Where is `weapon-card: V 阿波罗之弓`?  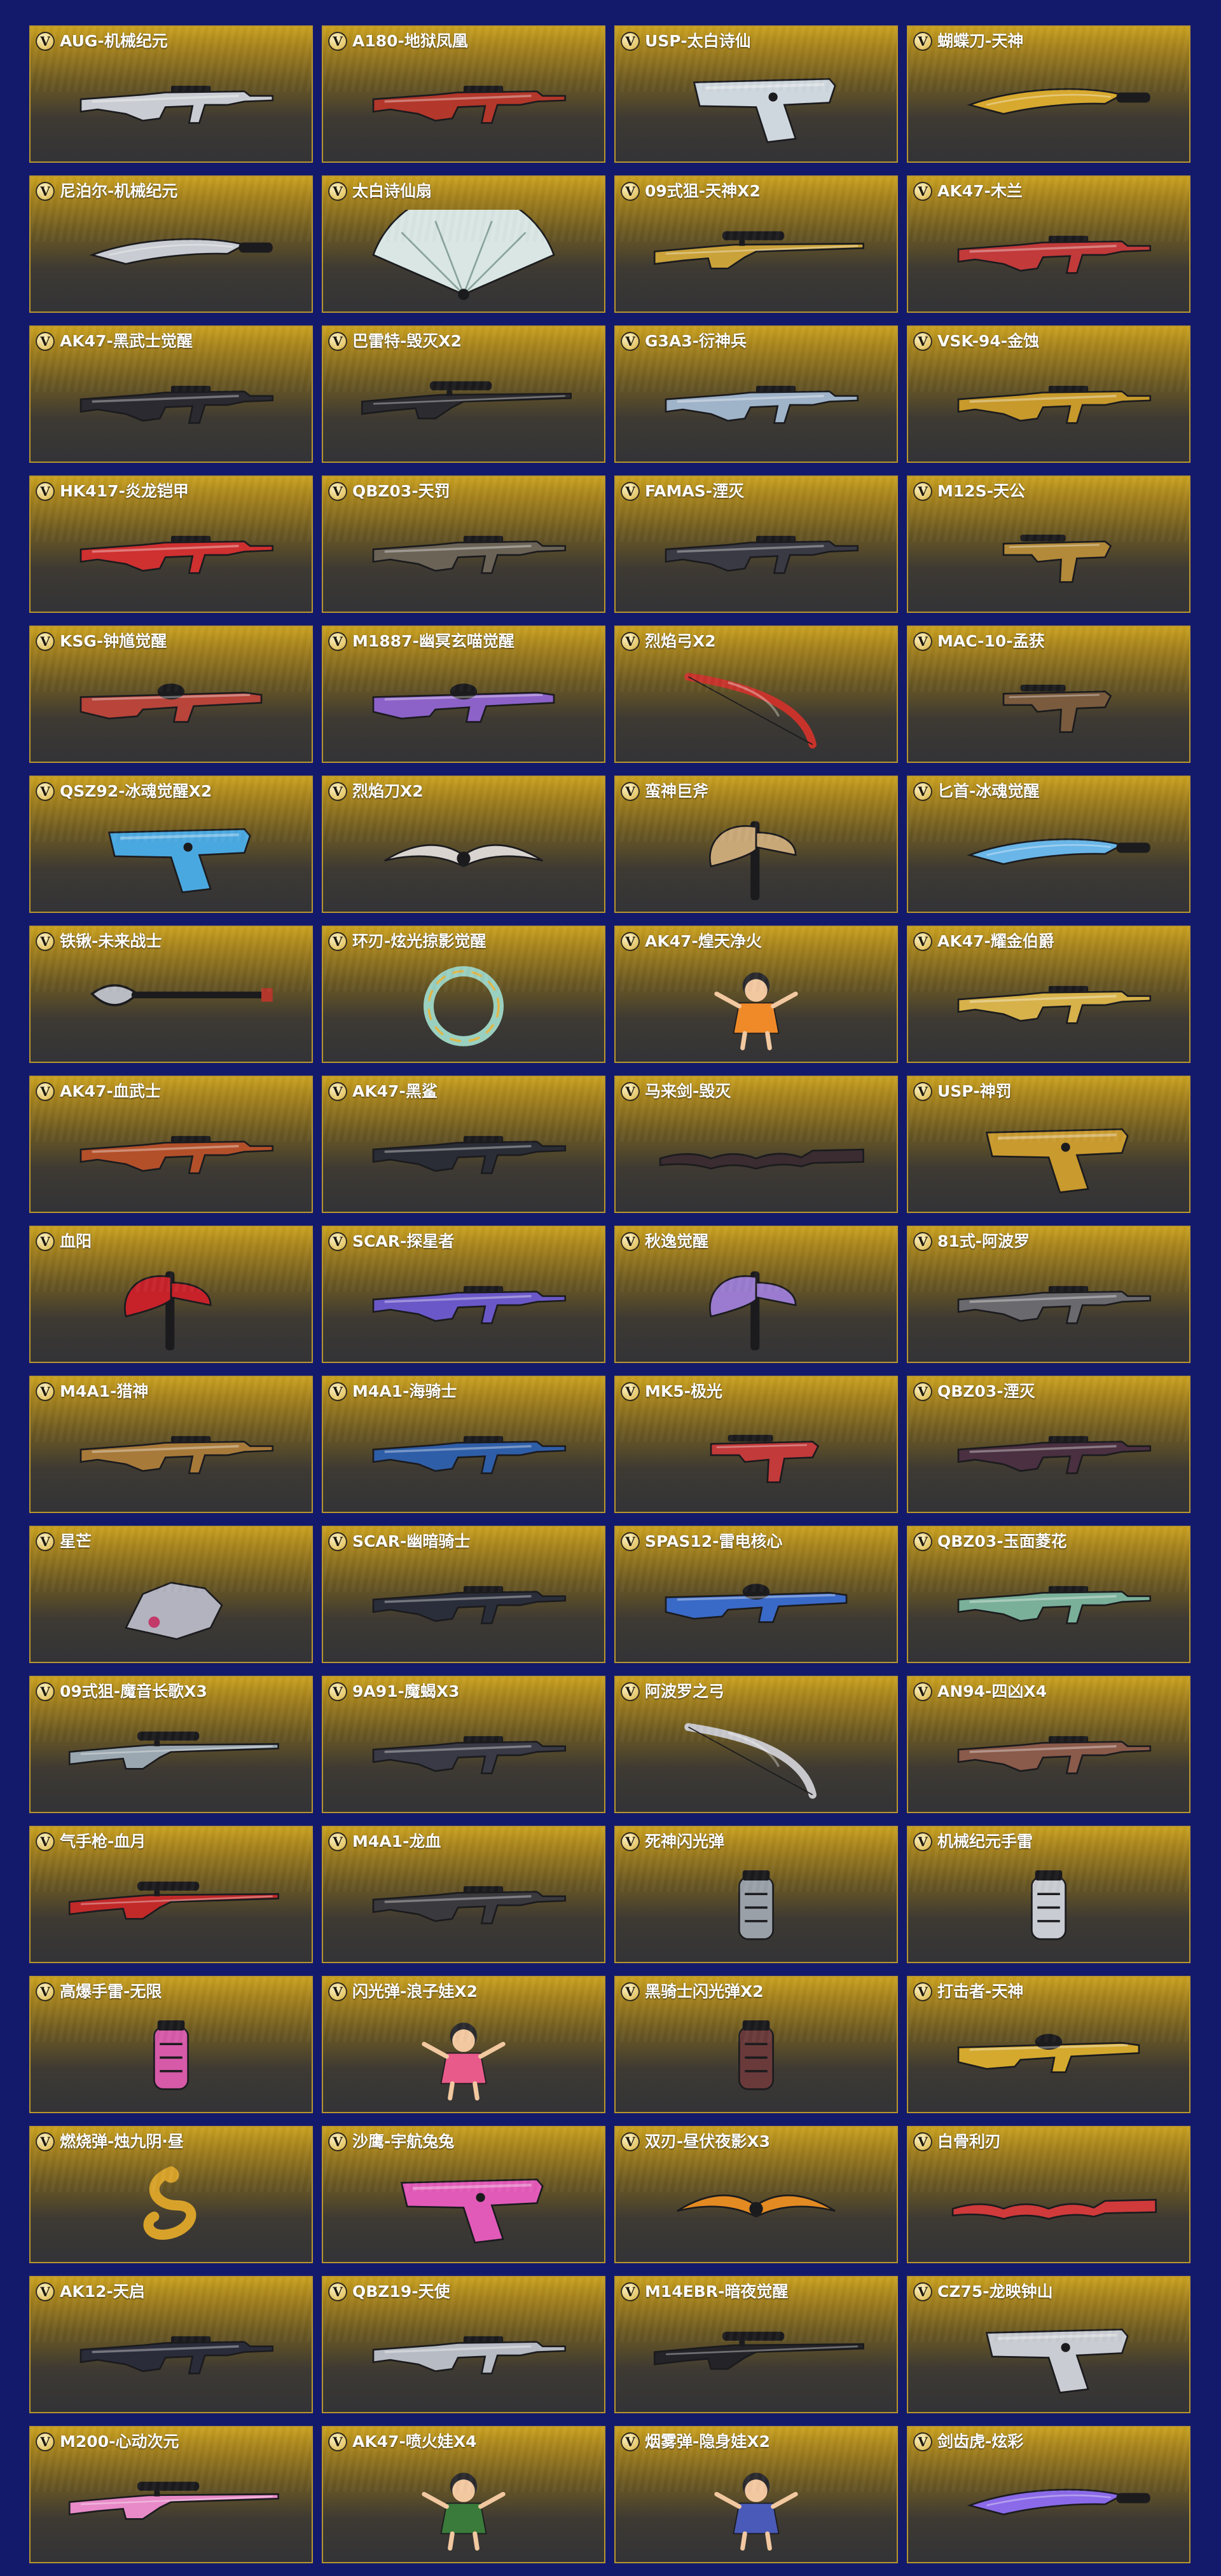
weapon-card: V 阿波罗之弓 is located at coordinates (756, 1745).